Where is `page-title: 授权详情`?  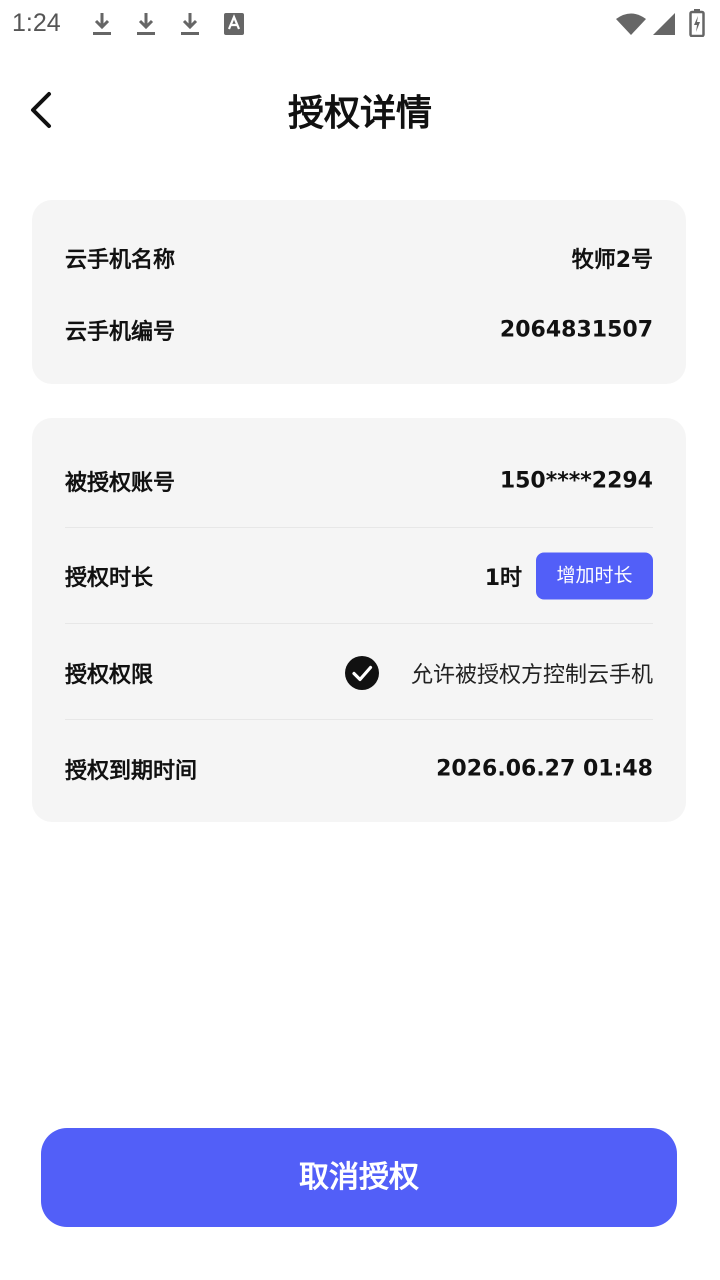 page-title: 授权详情 is located at coordinates (359, 113).